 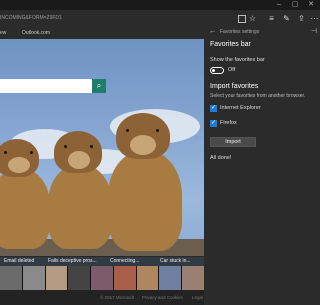 I want to click on search-button: ⌕, so click(x=99, y=86).